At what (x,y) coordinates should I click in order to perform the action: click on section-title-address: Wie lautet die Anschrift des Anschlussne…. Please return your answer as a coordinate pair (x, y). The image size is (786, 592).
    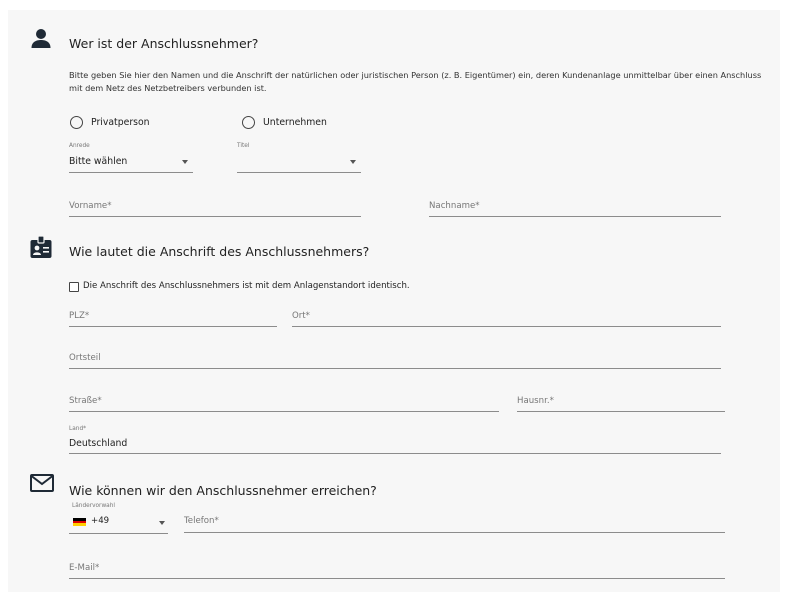
    Looking at the image, I should click on (219, 251).